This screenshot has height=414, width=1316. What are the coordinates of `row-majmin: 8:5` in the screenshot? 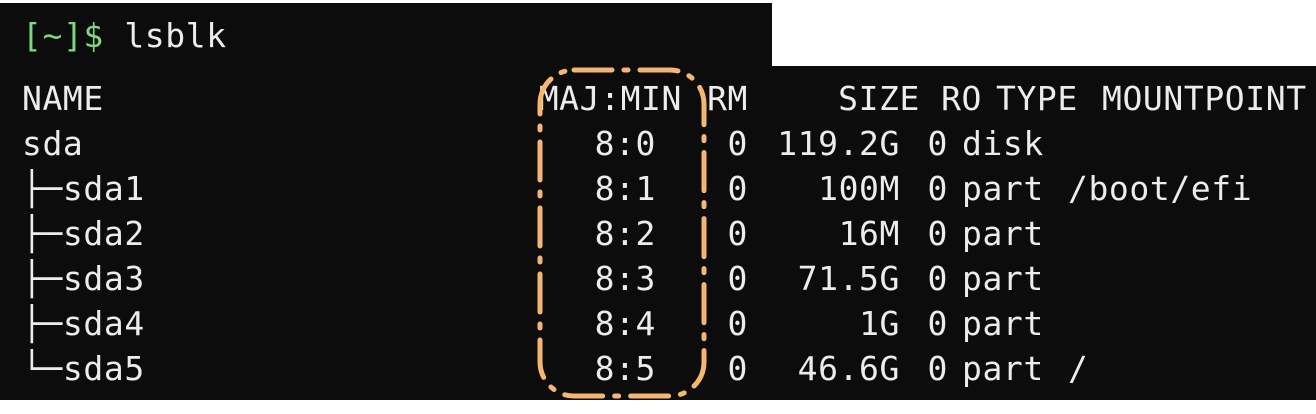 It's located at (625, 368).